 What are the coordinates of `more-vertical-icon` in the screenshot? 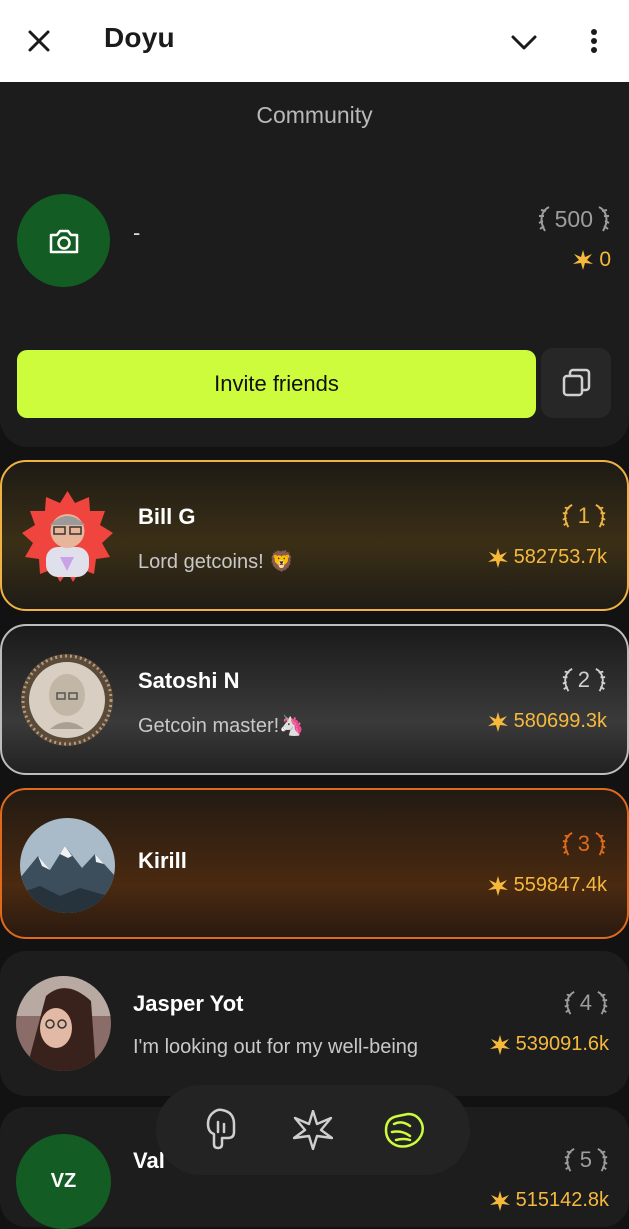 It's located at (594, 41).